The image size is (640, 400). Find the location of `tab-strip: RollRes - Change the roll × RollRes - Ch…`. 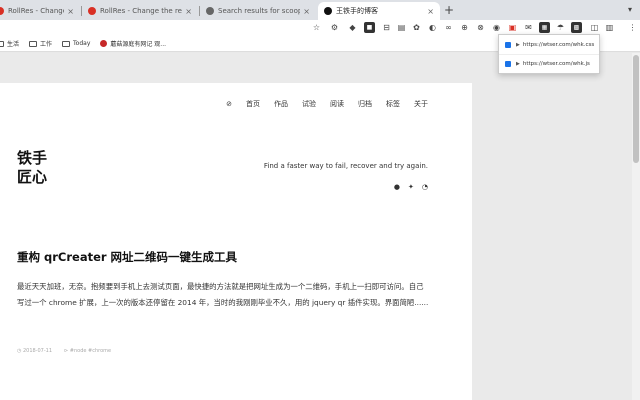

tab-strip: RollRes - Change the roll × RollRes - Ch… is located at coordinates (320, 10).